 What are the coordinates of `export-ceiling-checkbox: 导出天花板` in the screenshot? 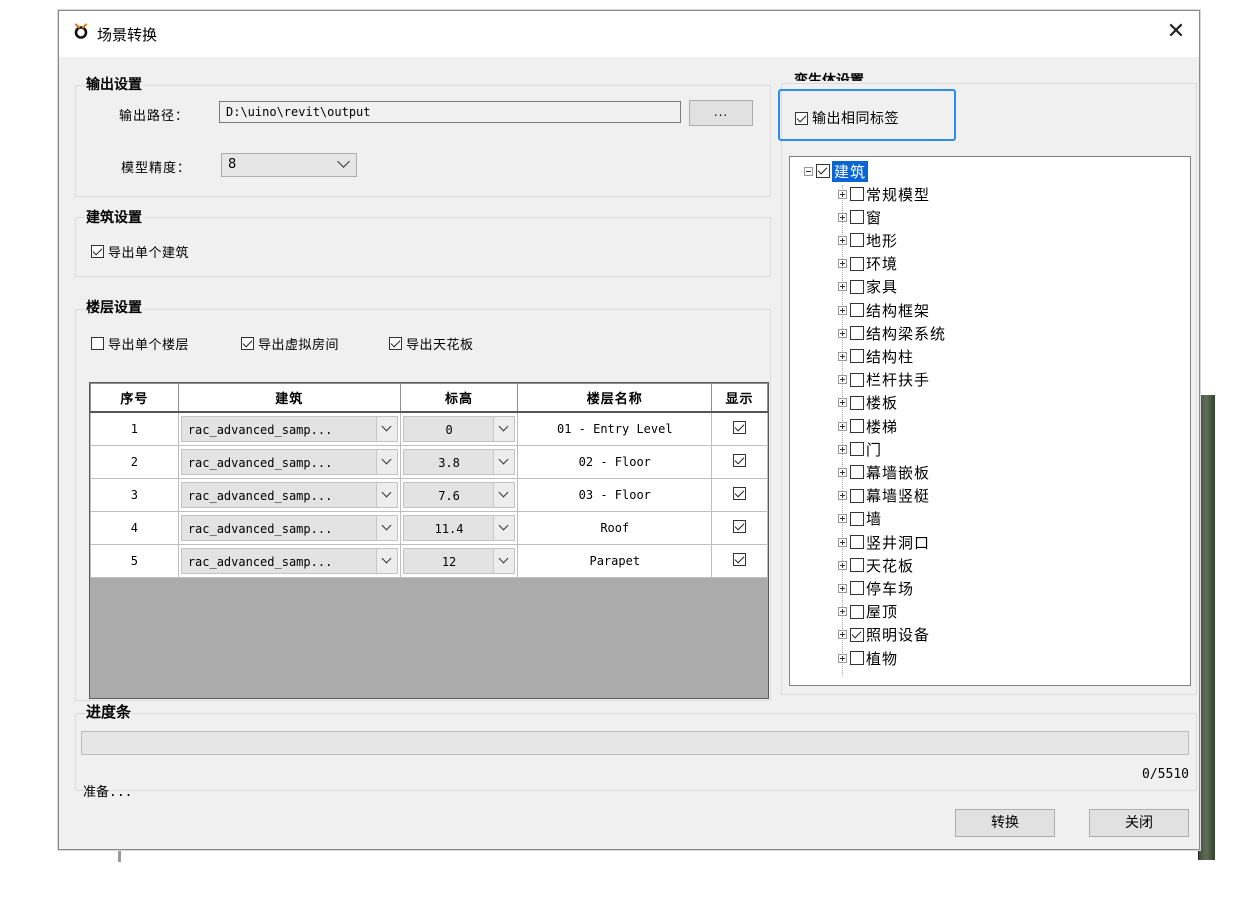 It's located at (431, 343).